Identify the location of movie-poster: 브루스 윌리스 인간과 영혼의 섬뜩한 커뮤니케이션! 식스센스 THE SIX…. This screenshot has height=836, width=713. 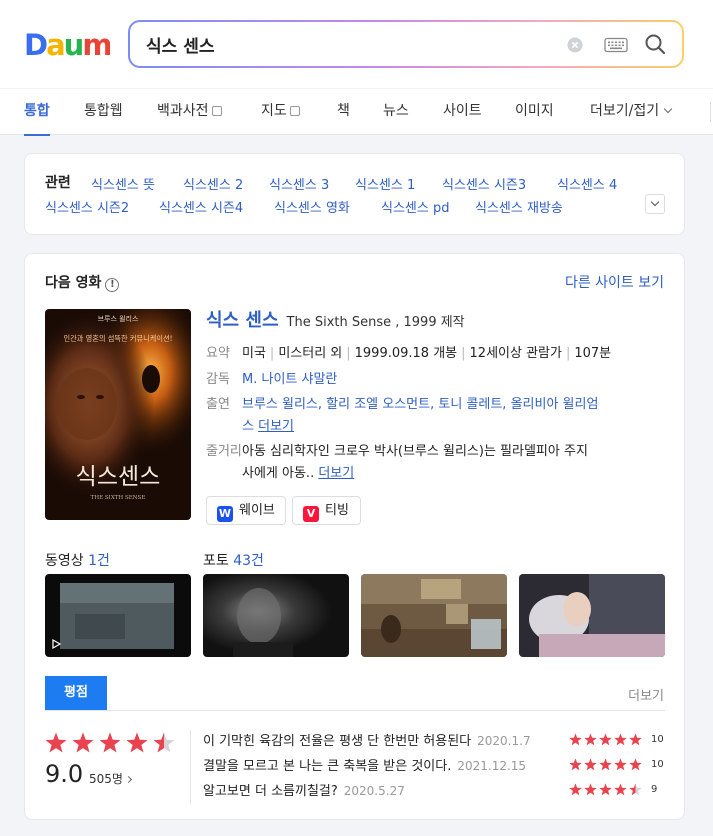
(118, 414).